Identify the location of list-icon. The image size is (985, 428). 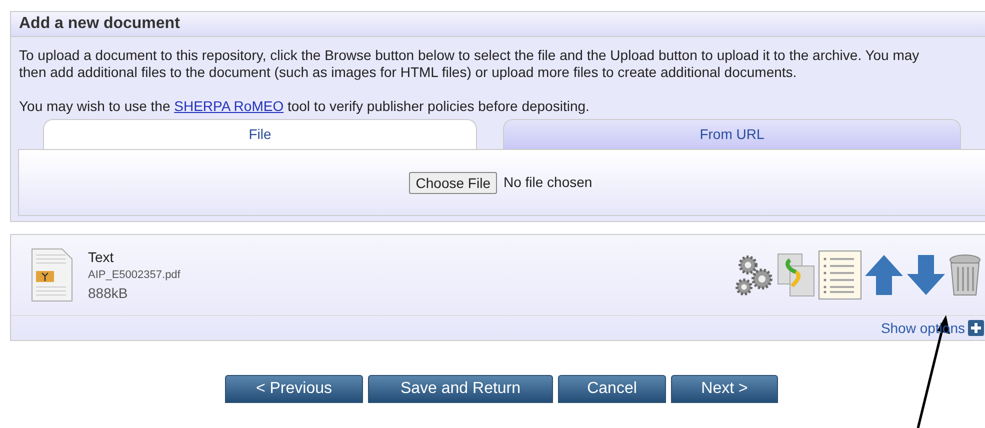
(840, 275).